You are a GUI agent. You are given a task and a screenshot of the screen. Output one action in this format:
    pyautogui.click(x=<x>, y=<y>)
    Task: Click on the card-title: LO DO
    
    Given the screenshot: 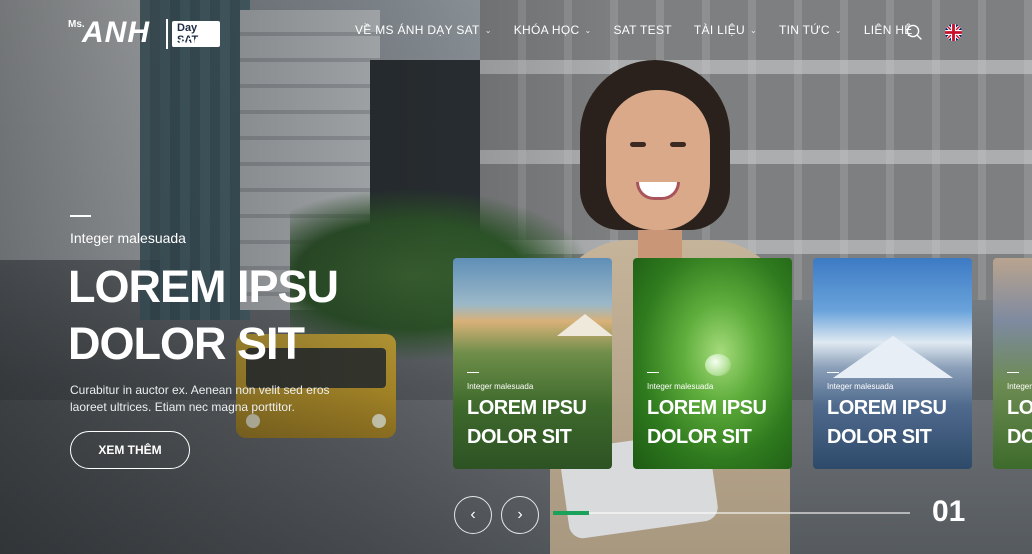 What is the action you would take?
    pyautogui.click(x=1019, y=422)
    